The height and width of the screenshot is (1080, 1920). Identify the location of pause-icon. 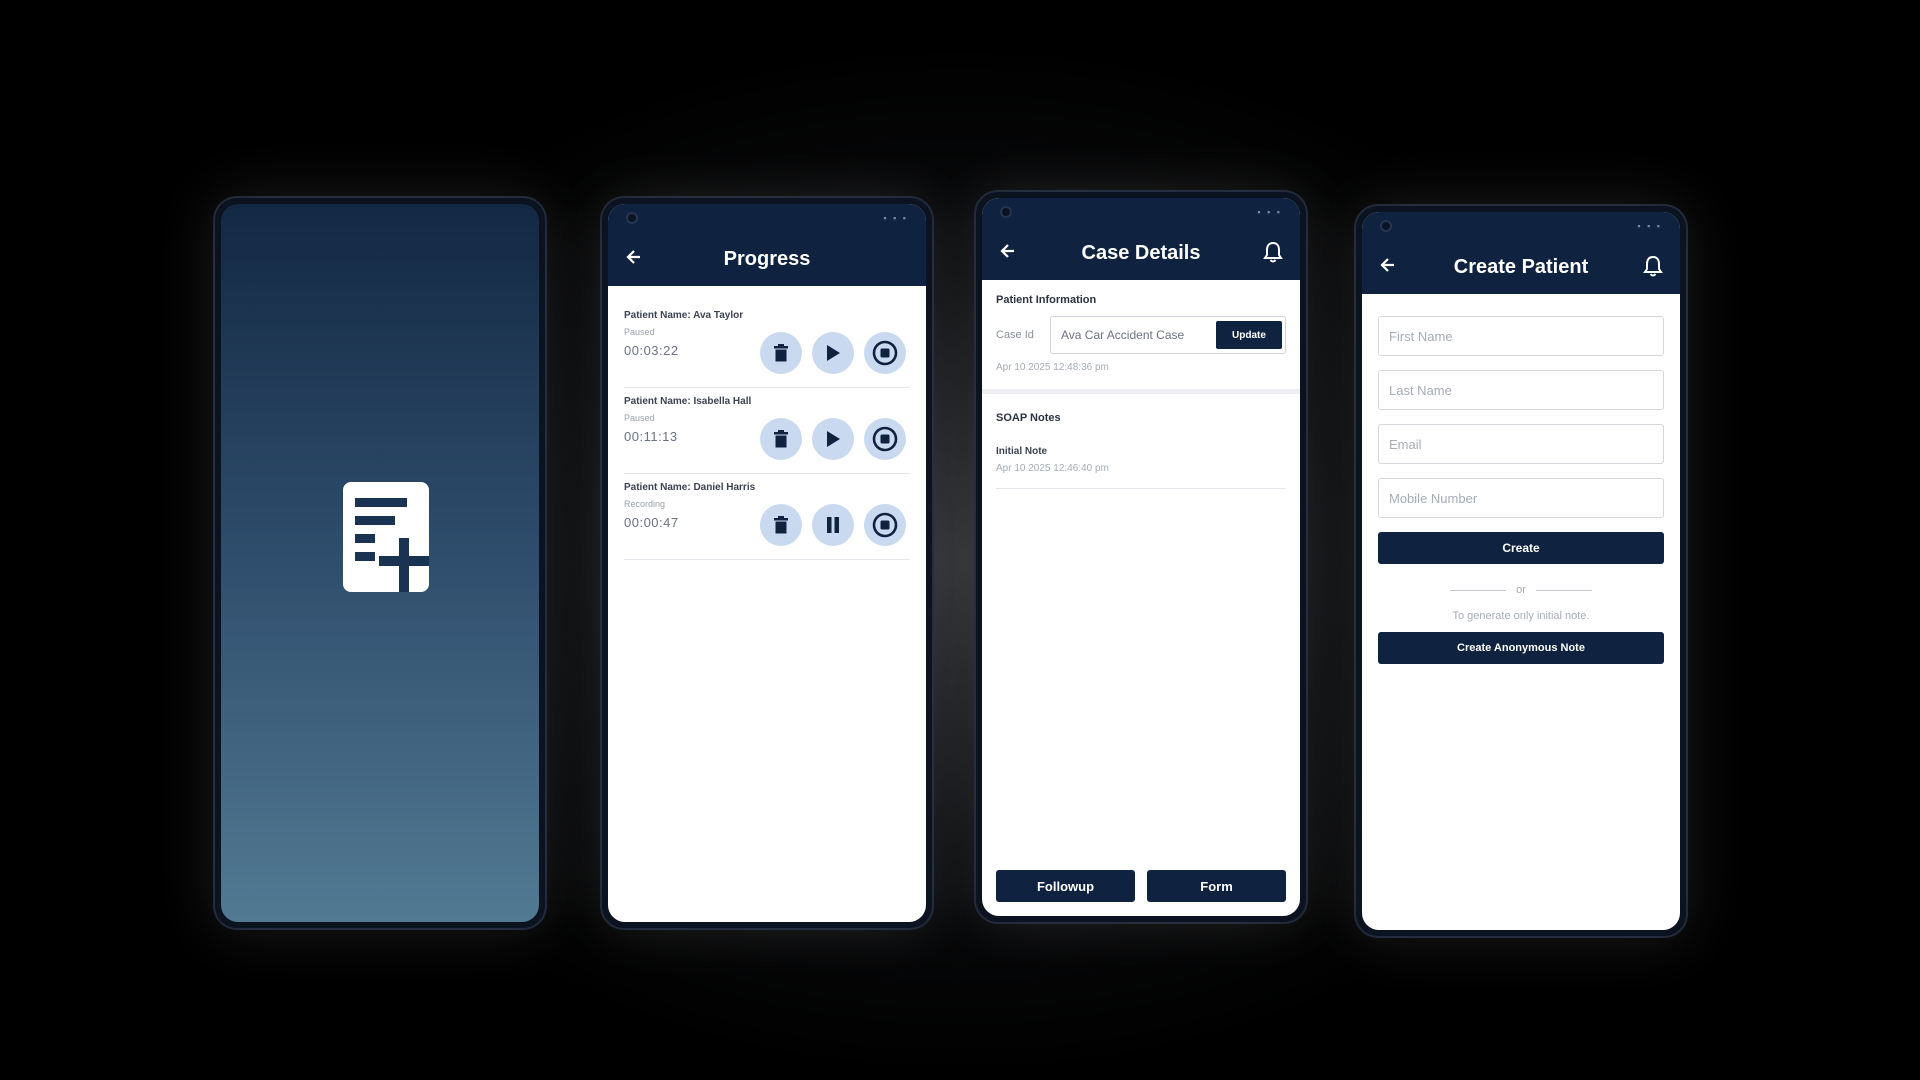
(833, 525).